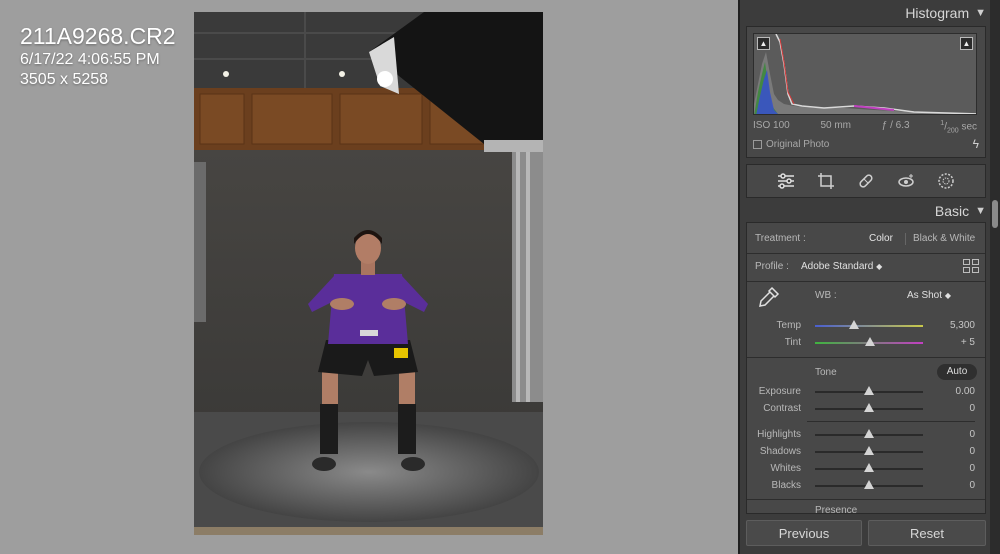 The width and height of the screenshot is (1000, 554). Describe the element at coordinates (835, 125) in the screenshot. I see `focal-length-value: 50 mm` at that location.